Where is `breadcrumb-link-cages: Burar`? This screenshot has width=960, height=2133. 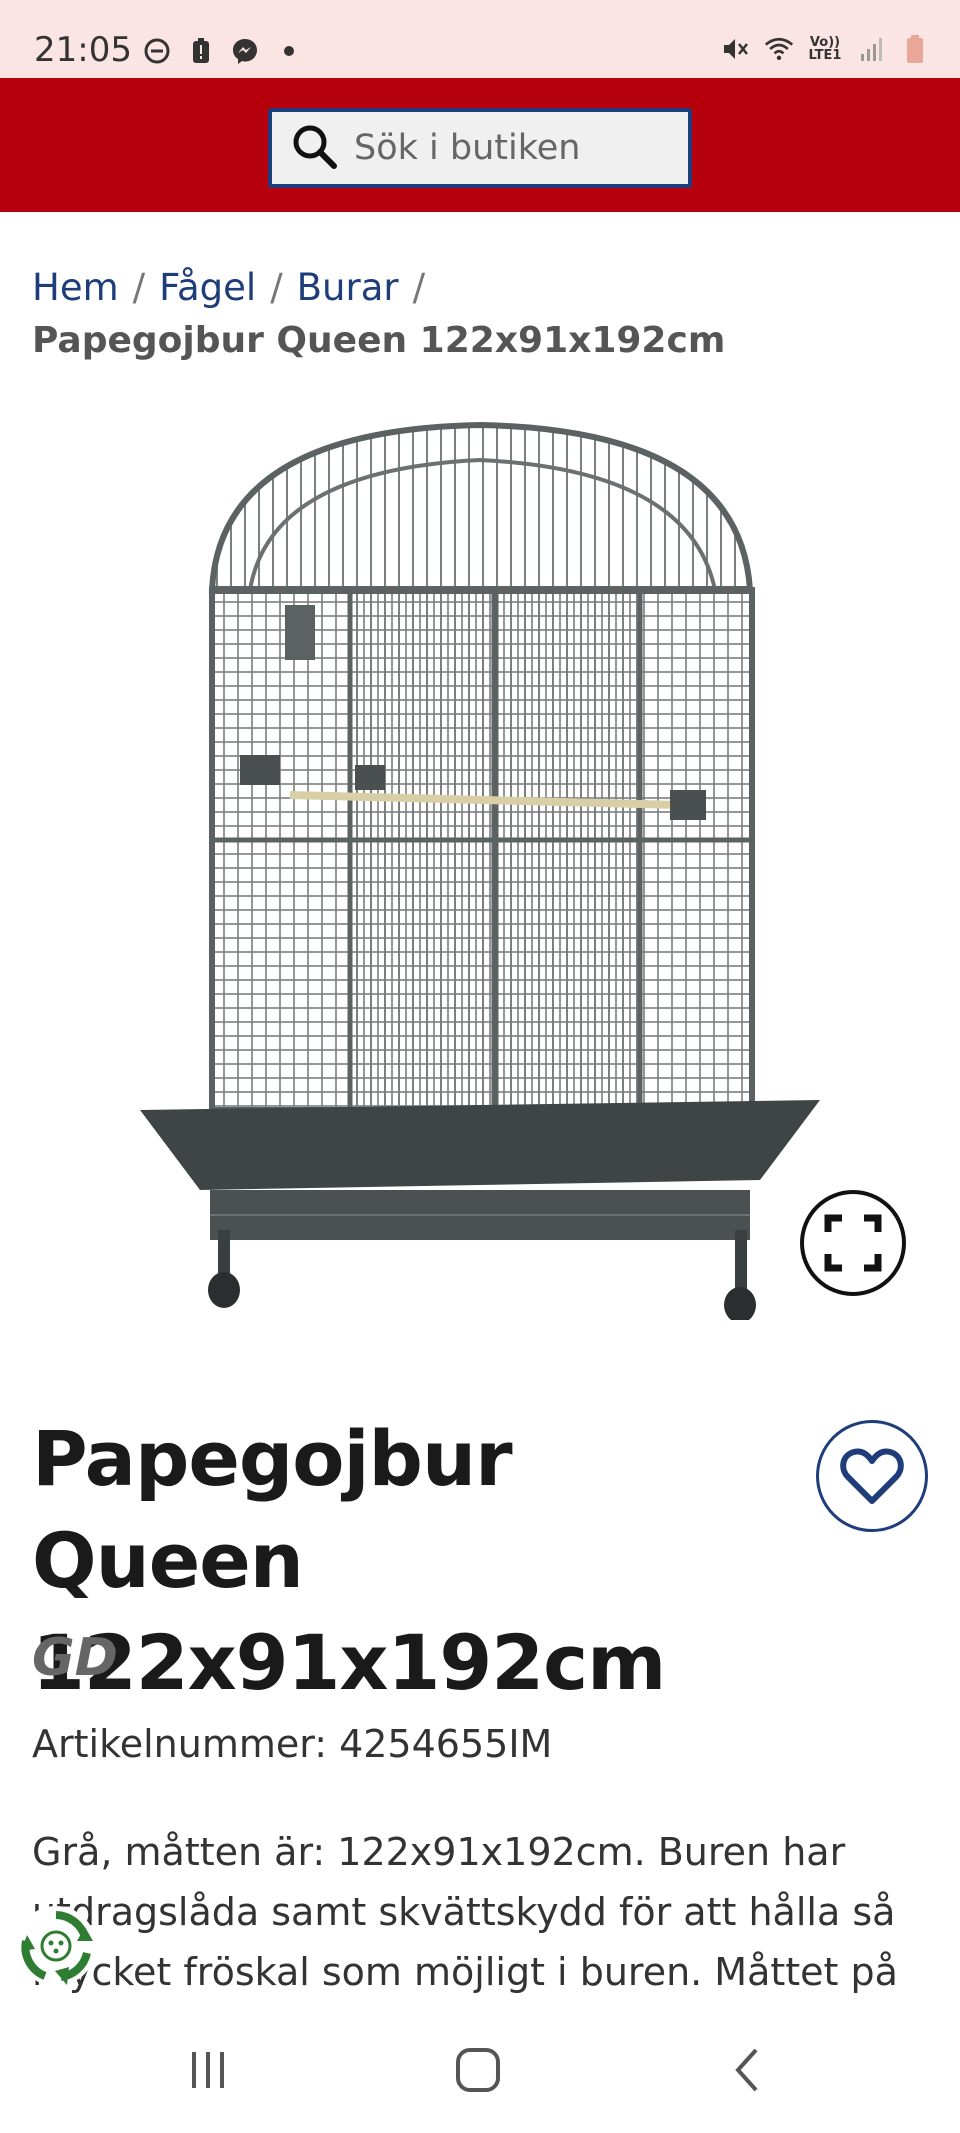 breadcrumb-link-cages: Burar is located at coordinates (348, 287).